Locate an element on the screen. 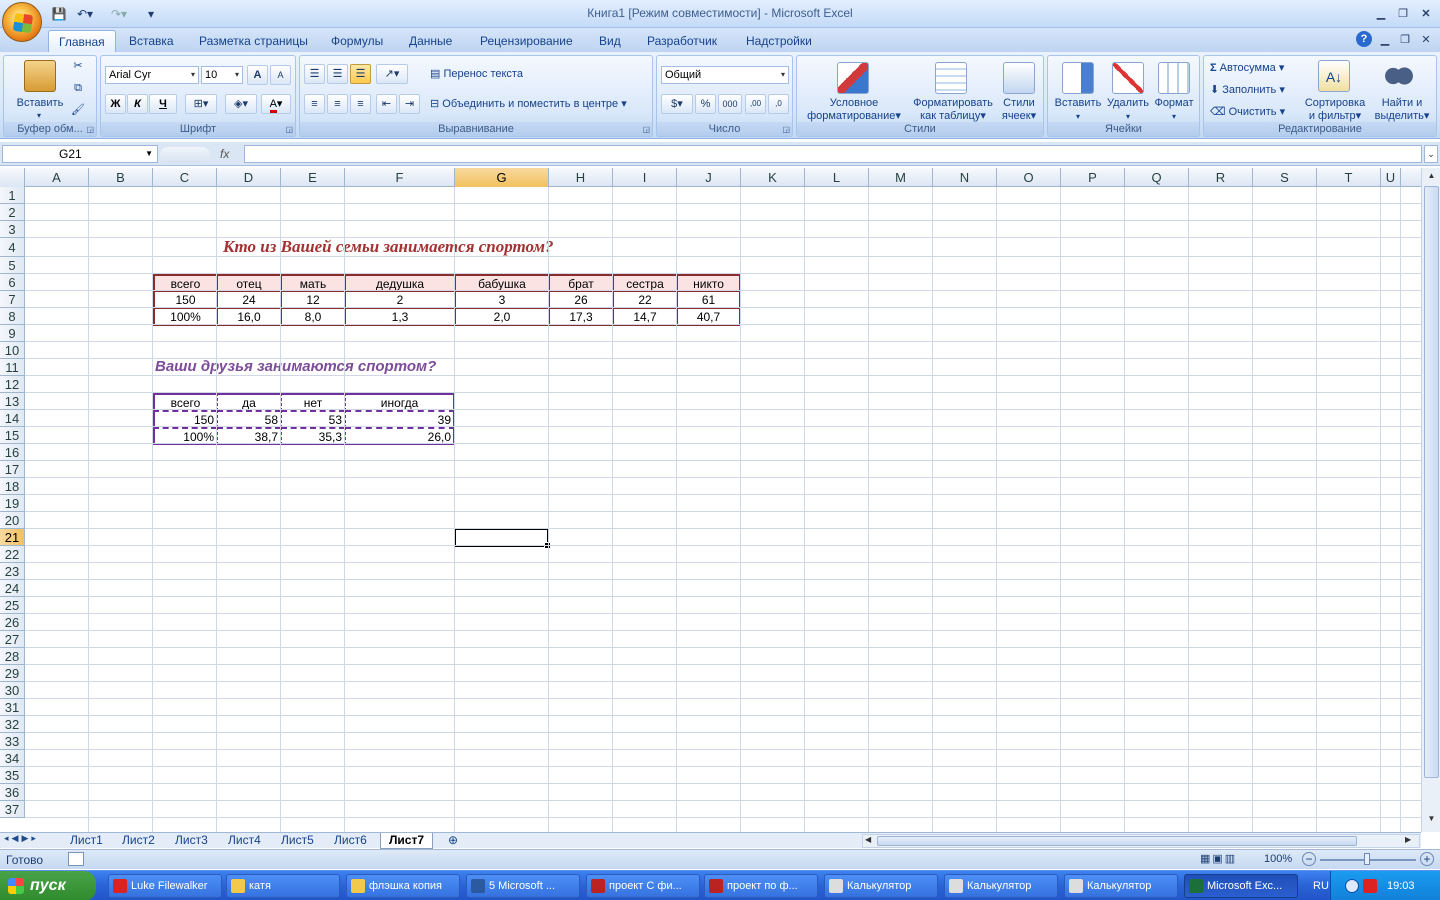 This screenshot has width=1440, height=900. macro-record-icon is located at coordinates (76, 859).